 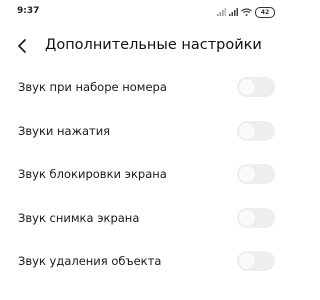 What do you see at coordinates (256, 261) in the screenshot?
I see `delete-sound-toggle` at bounding box center [256, 261].